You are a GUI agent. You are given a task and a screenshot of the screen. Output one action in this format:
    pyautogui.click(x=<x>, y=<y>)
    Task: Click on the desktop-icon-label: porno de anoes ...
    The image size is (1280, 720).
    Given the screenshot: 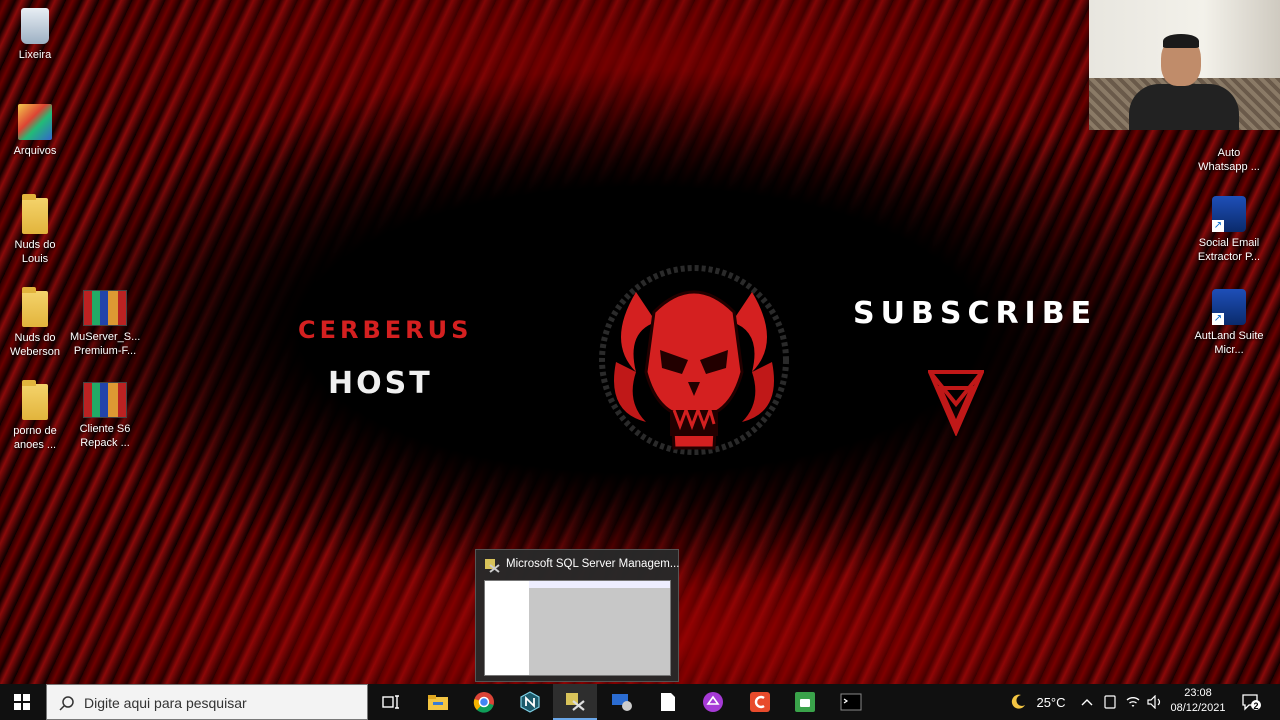 What is the action you would take?
    pyautogui.click(x=35, y=438)
    